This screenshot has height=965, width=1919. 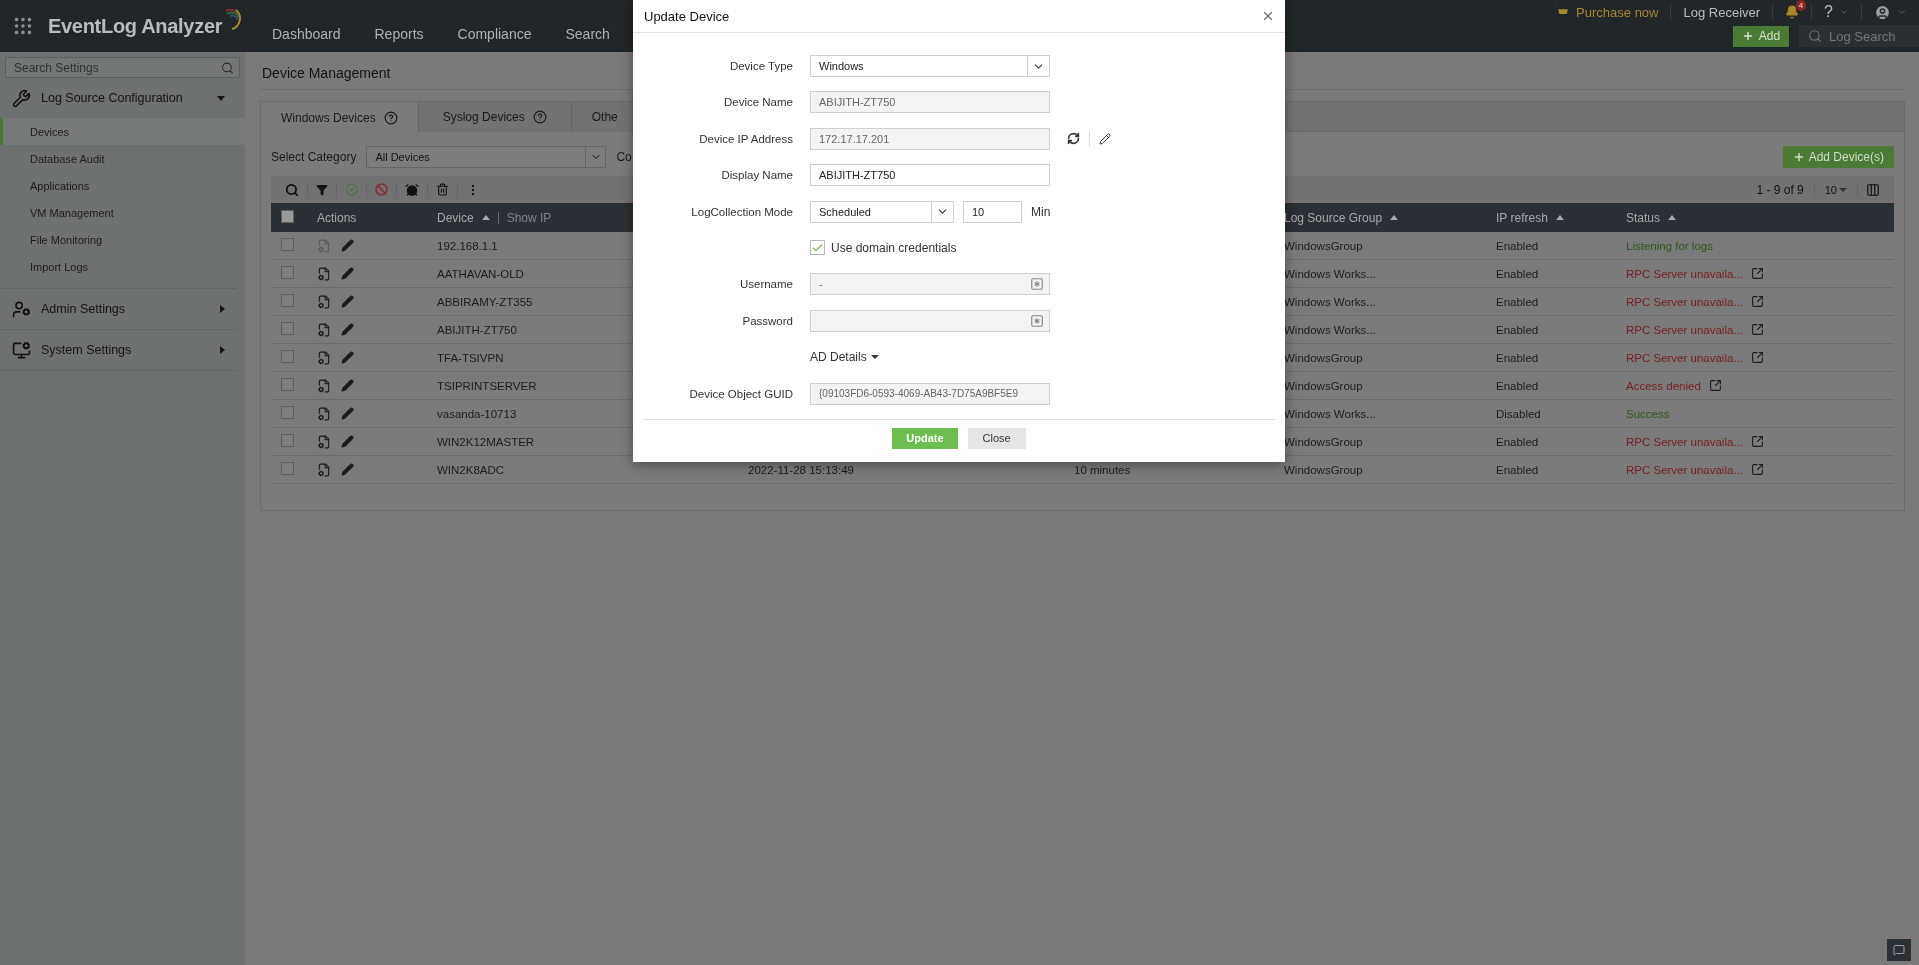 I want to click on add-devices-button: Add Device(s), so click(x=1838, y=157).